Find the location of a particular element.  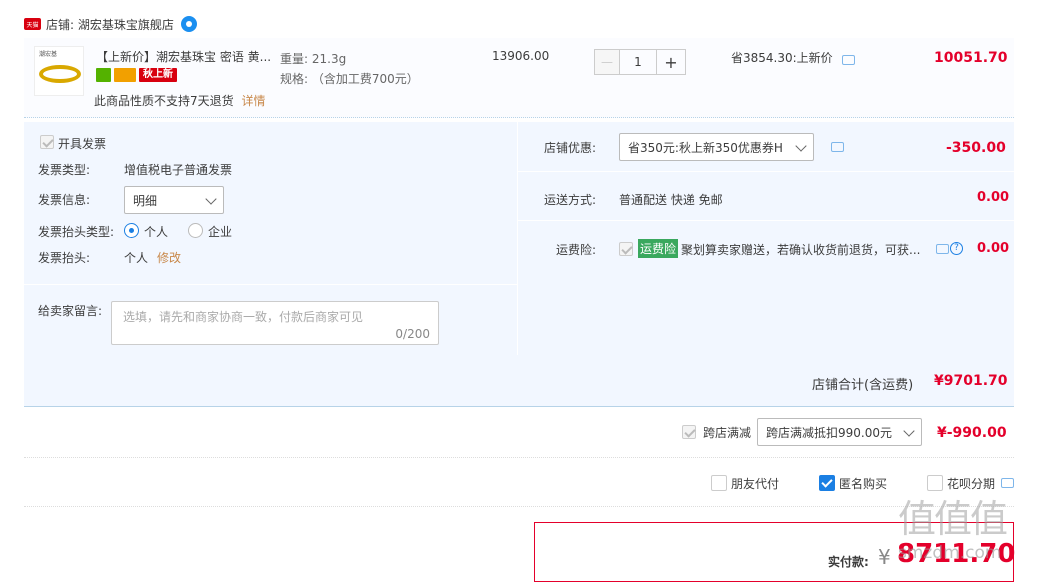

shipping-amount: 0.00 is located at coordinates (993, 197).